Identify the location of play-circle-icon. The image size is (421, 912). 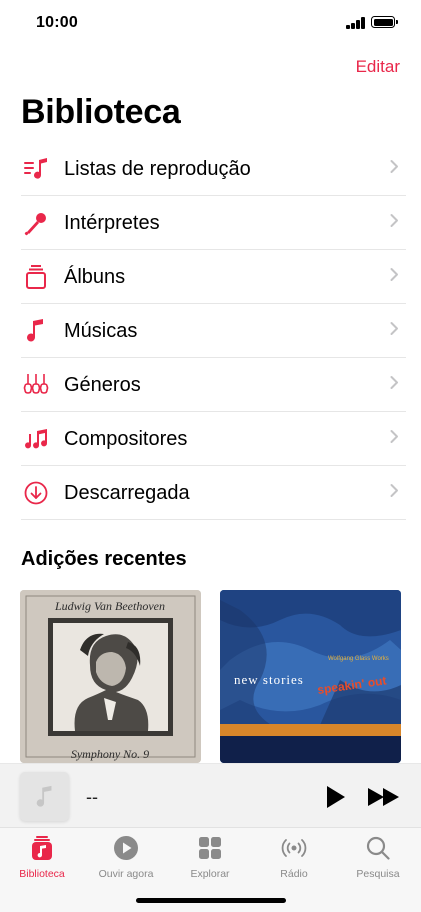
(126, 848).